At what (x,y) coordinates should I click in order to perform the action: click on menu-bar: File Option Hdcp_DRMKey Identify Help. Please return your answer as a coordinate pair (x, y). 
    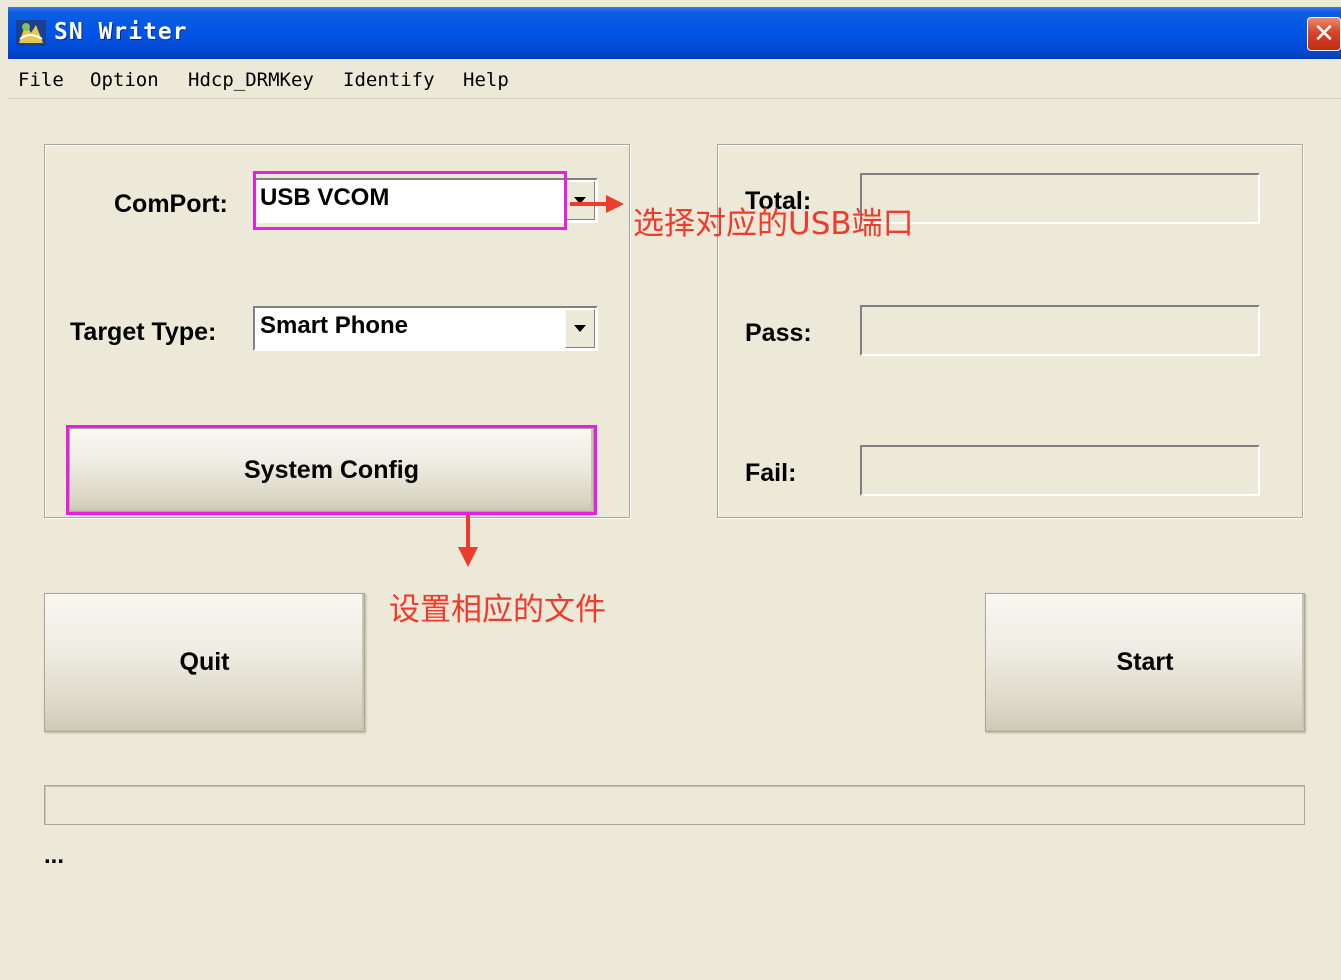
    Looking at the image, I should click on (674, 79).